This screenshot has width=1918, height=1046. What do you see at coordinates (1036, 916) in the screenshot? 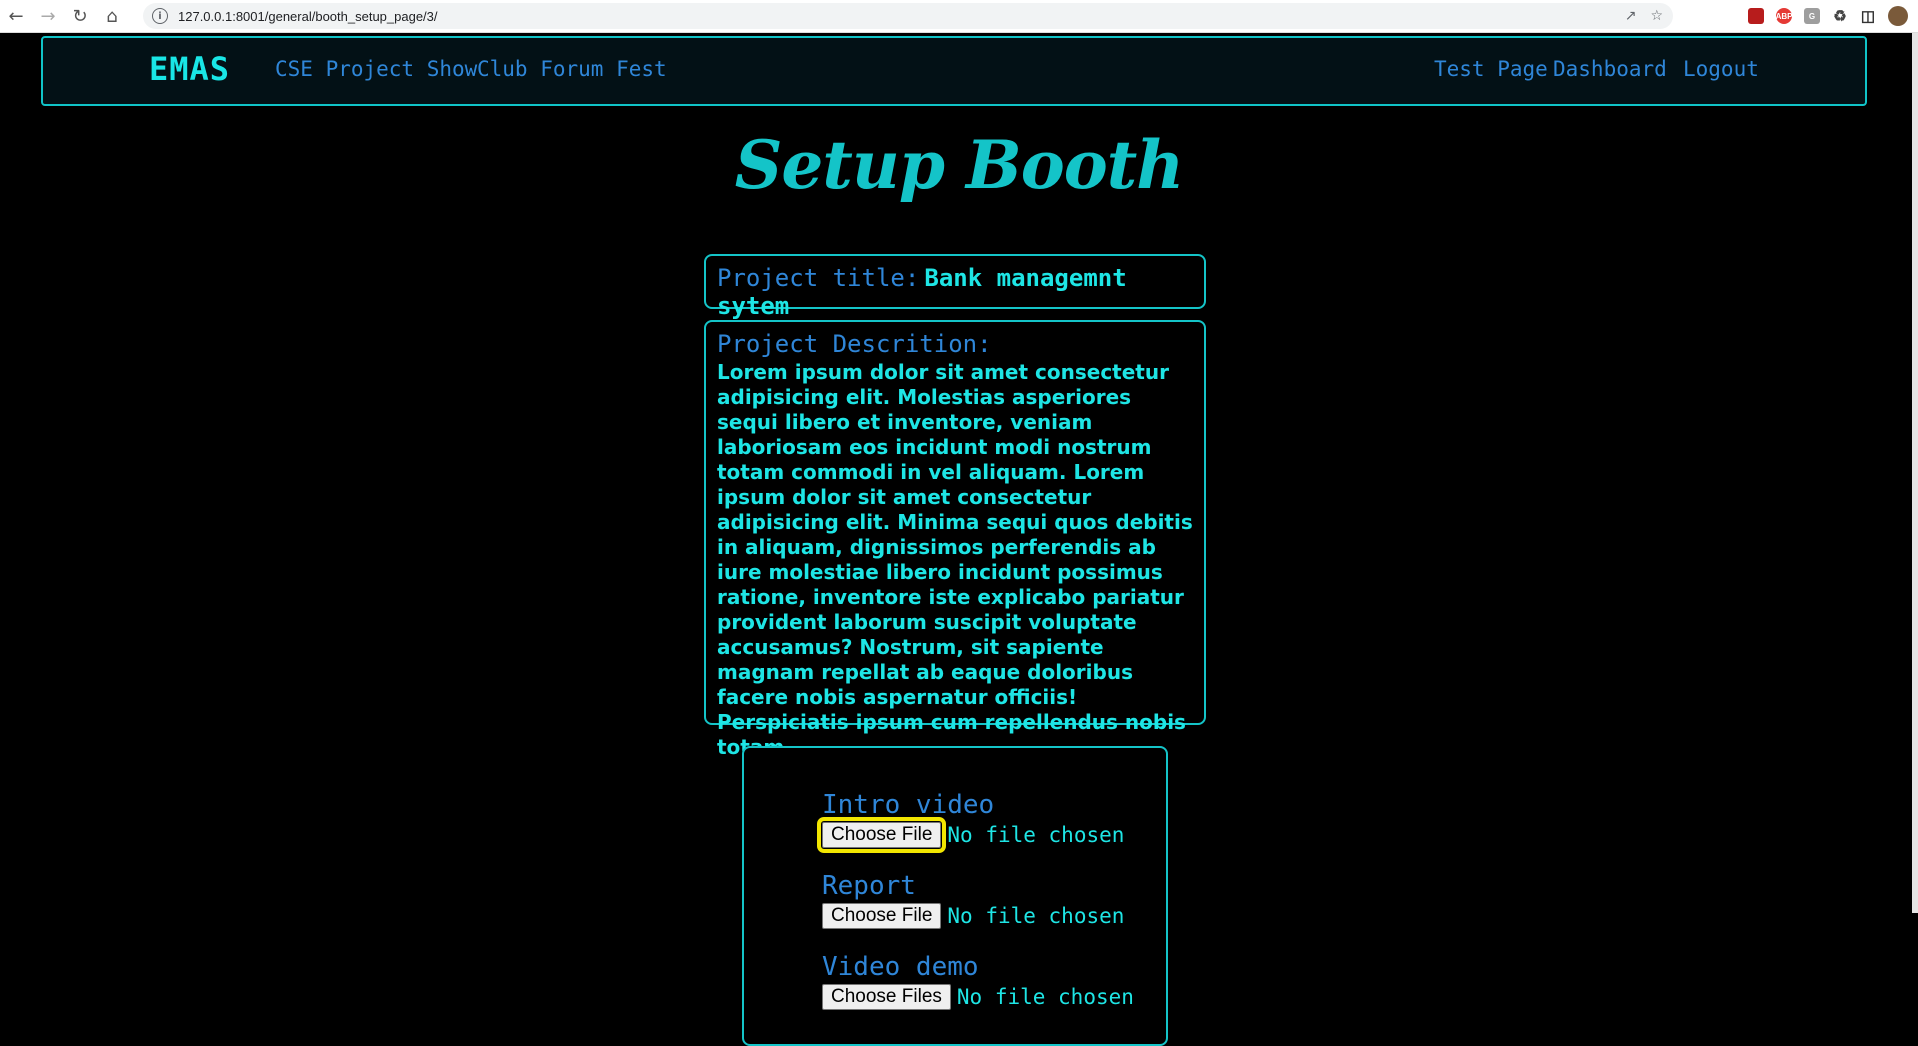
I see `report-file-status: No file chosen` at bounding box center [1036, 916].